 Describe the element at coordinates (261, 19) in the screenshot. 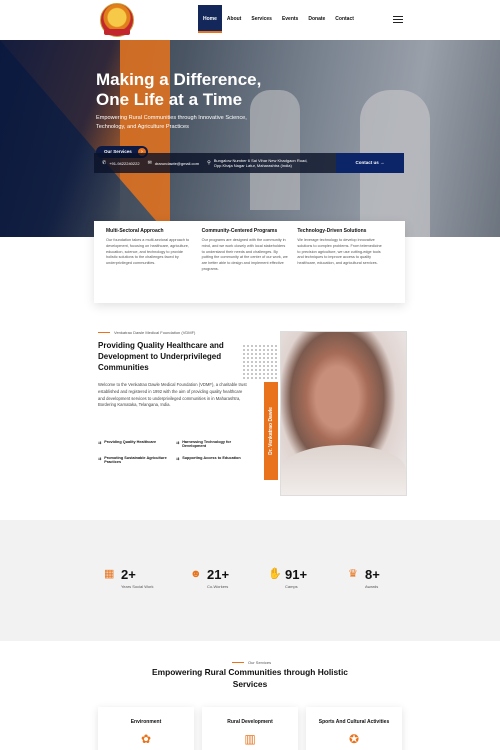

I see `nav-services: Services` at that location.